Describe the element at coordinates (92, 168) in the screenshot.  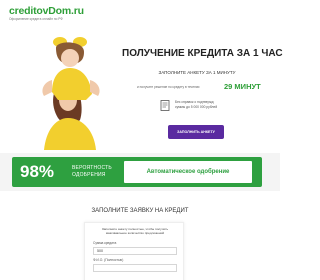
I see `approval-label-line-1: ВЕРОЯТНОСТЬ` at that location.